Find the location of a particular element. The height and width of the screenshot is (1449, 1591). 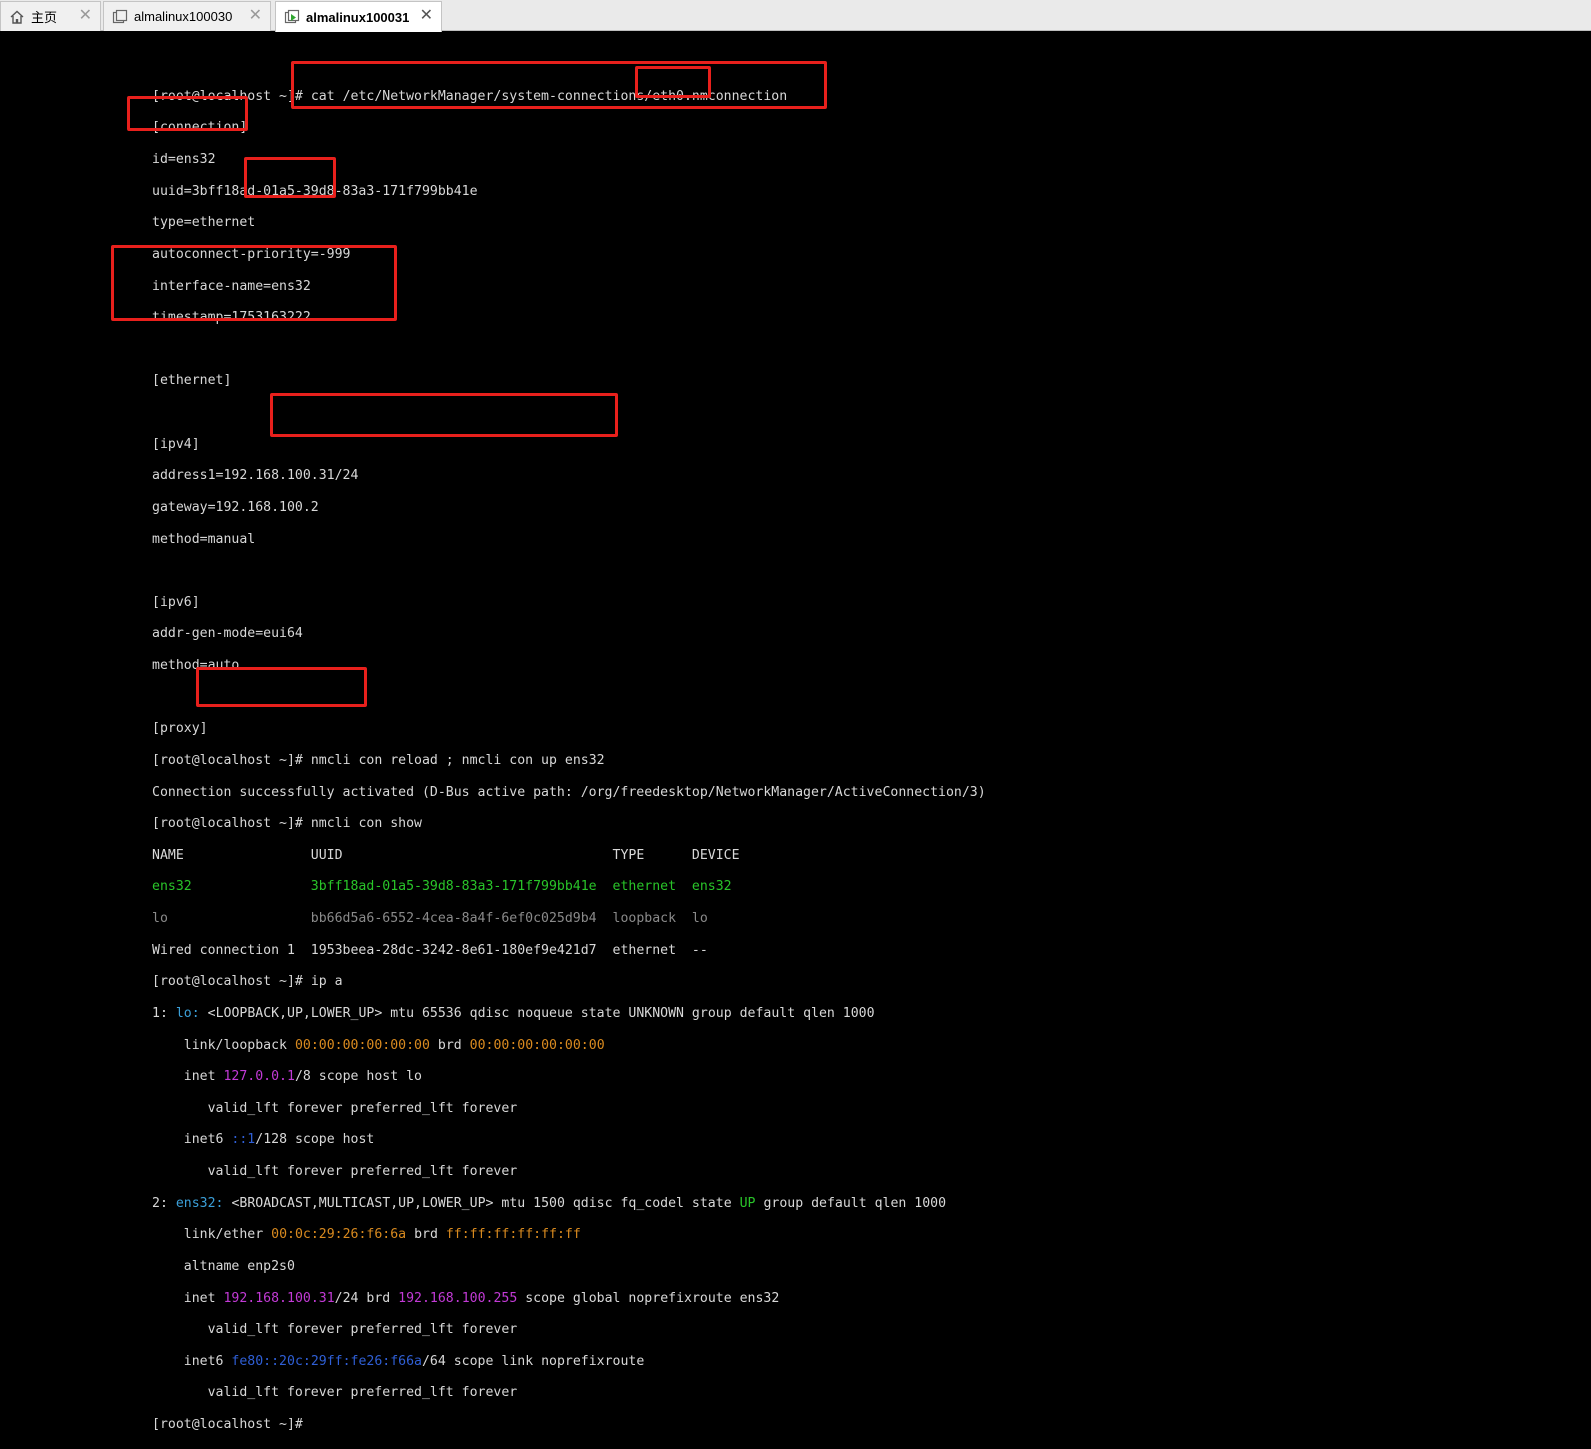

terminal-line: [root@localhost ~]# nmcli con show is located at coordinates (287, 824).